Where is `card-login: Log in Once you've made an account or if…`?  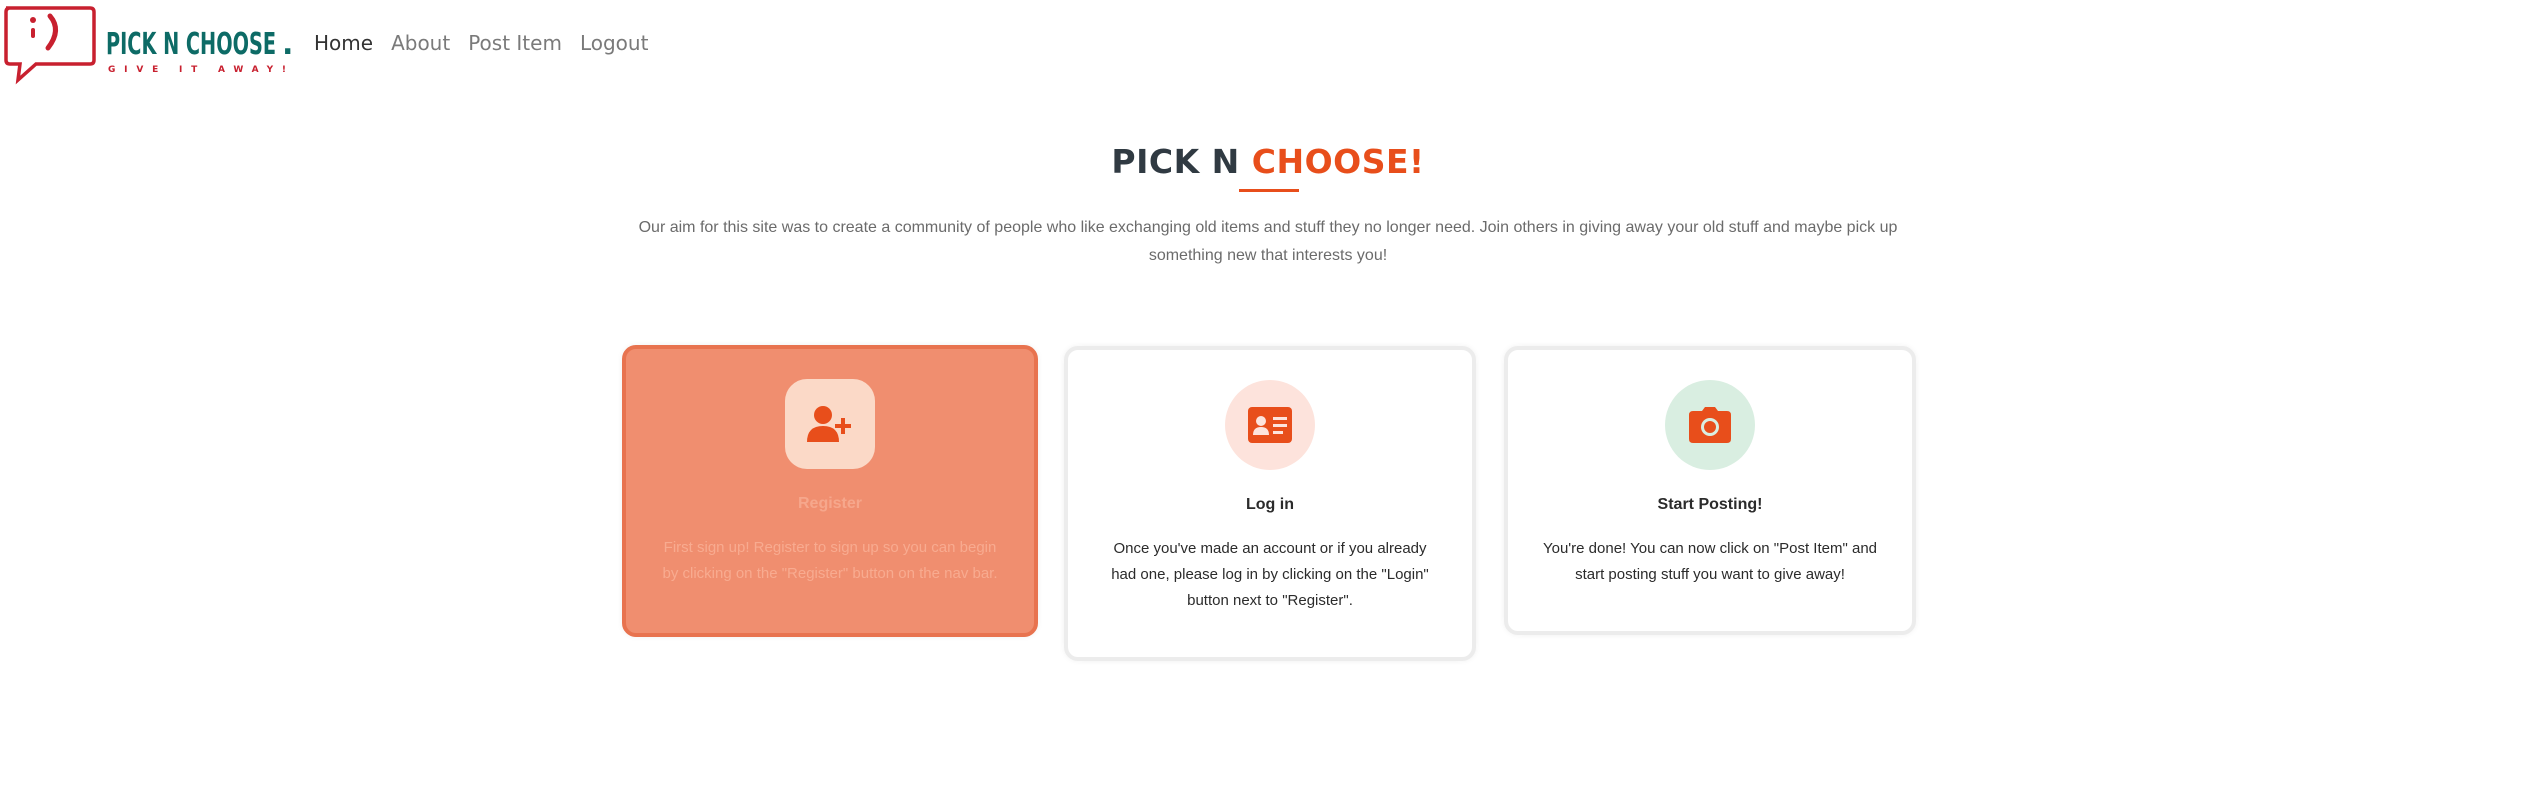
card-login: Log in Once you've made an account or if… is located at coordinates (1270, 503).